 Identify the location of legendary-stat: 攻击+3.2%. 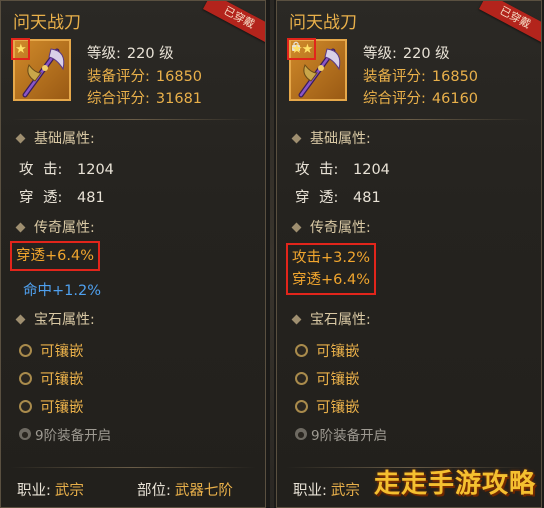
(331, 258).